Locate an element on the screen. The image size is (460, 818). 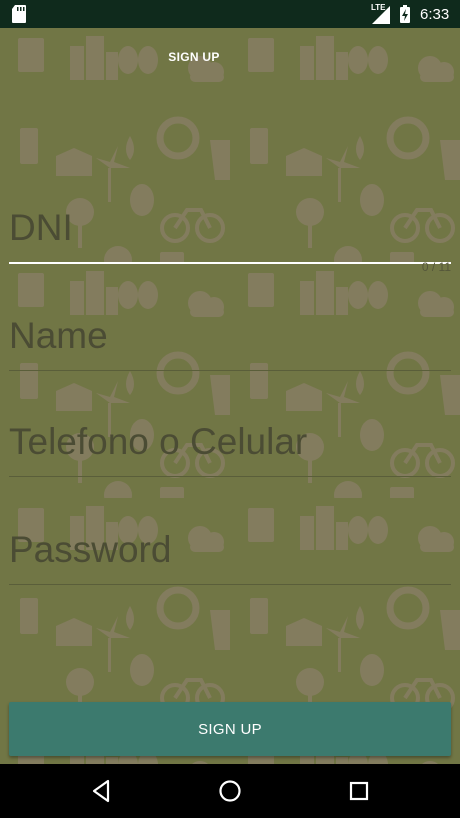
back-icon is located at coordinates (101, 791).